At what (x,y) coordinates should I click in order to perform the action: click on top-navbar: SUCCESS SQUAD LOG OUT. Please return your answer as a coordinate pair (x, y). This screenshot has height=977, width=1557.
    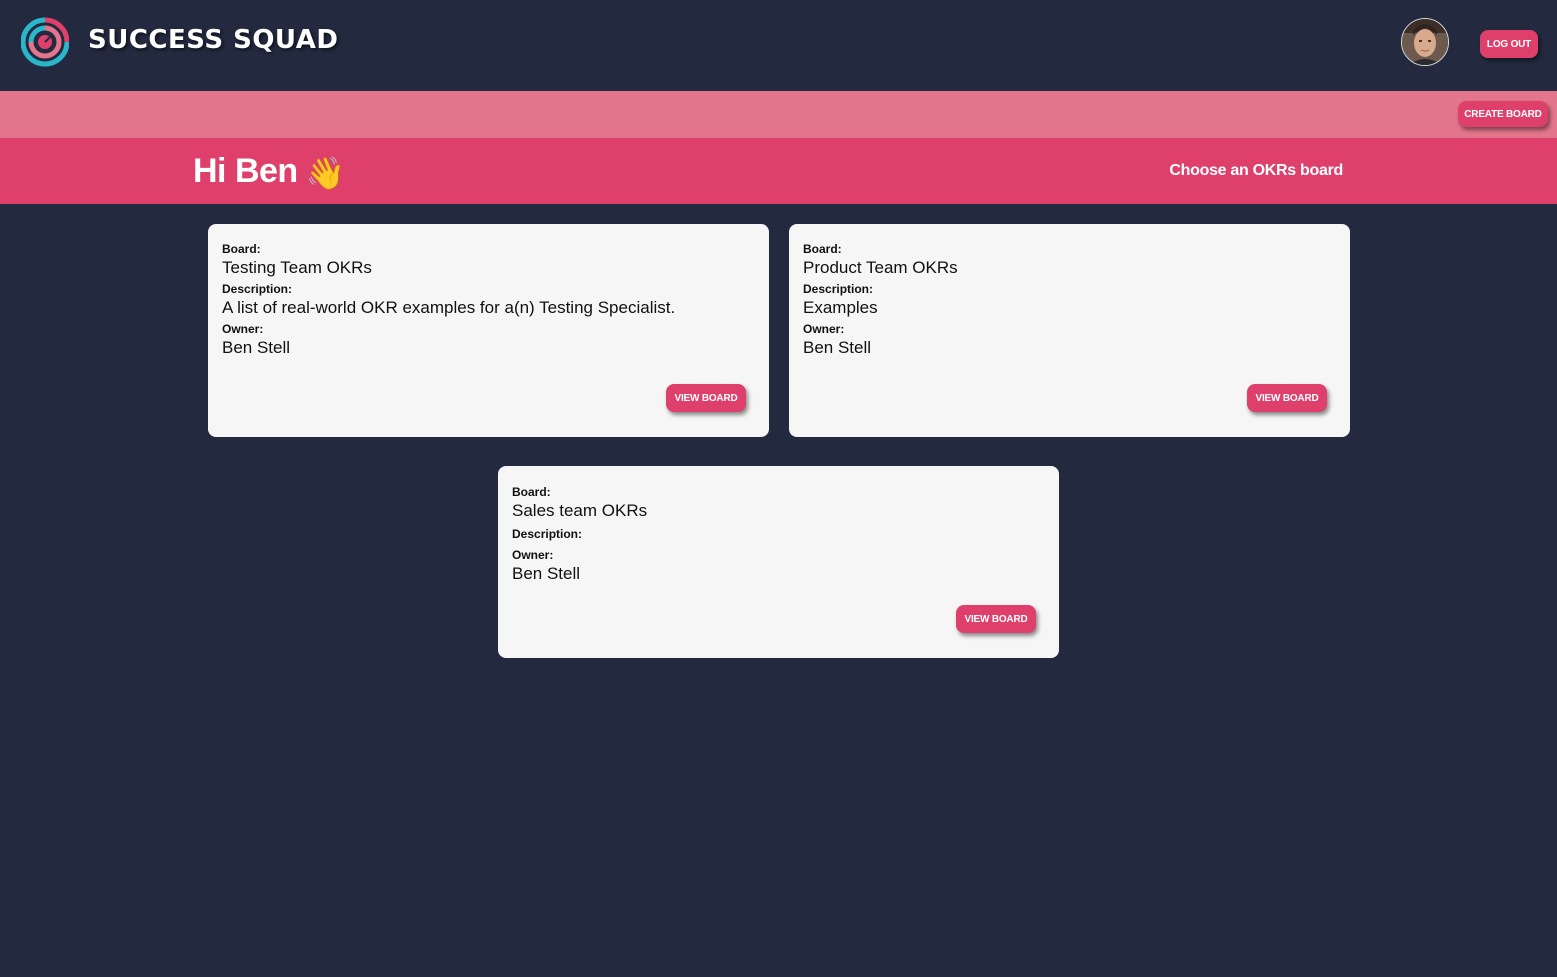
    Looking at the image, I should click on (778, 45).